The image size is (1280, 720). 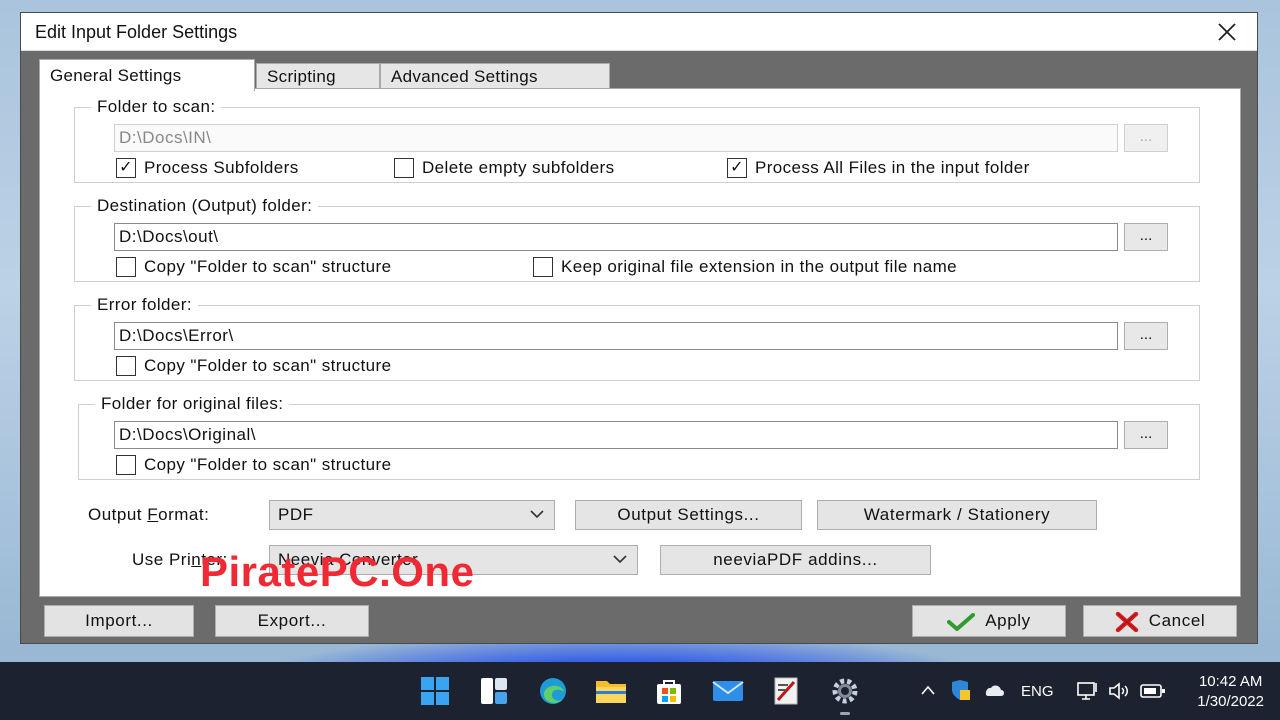 I want to click on apply-button: Apply, so click(x=989, y=621).